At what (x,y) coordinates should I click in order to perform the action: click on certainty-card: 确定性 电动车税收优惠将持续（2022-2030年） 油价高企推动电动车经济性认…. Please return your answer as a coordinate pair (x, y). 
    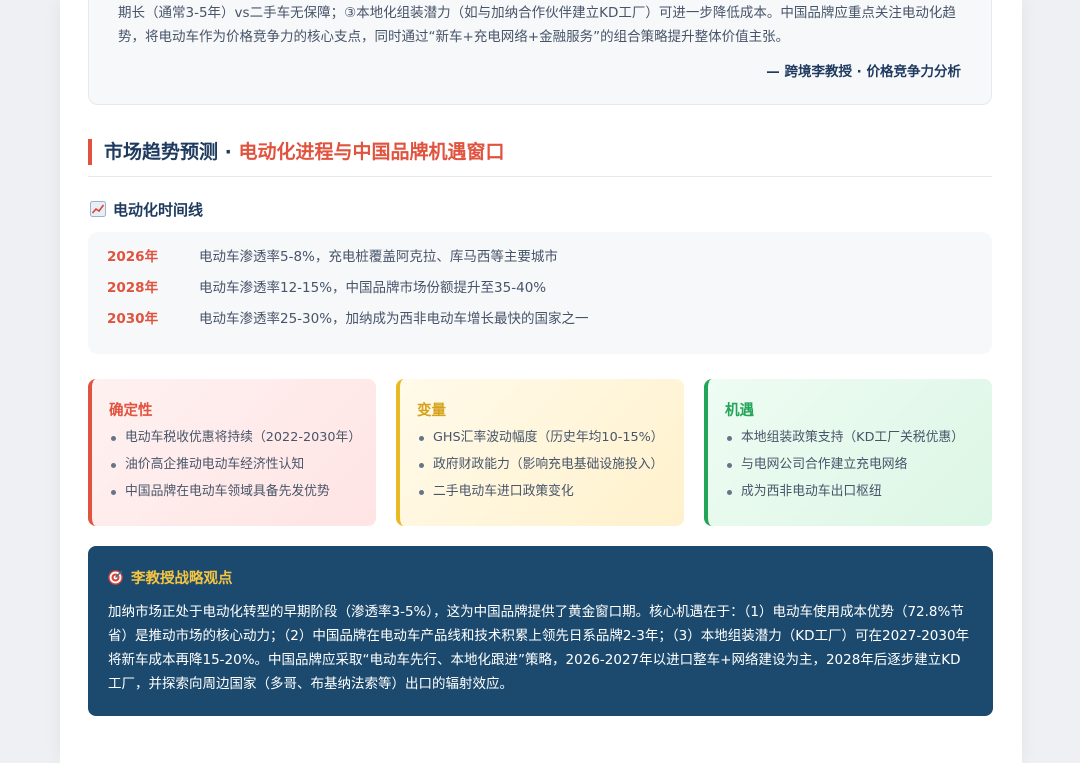
    Looking at the image, I should click on (232, 452).